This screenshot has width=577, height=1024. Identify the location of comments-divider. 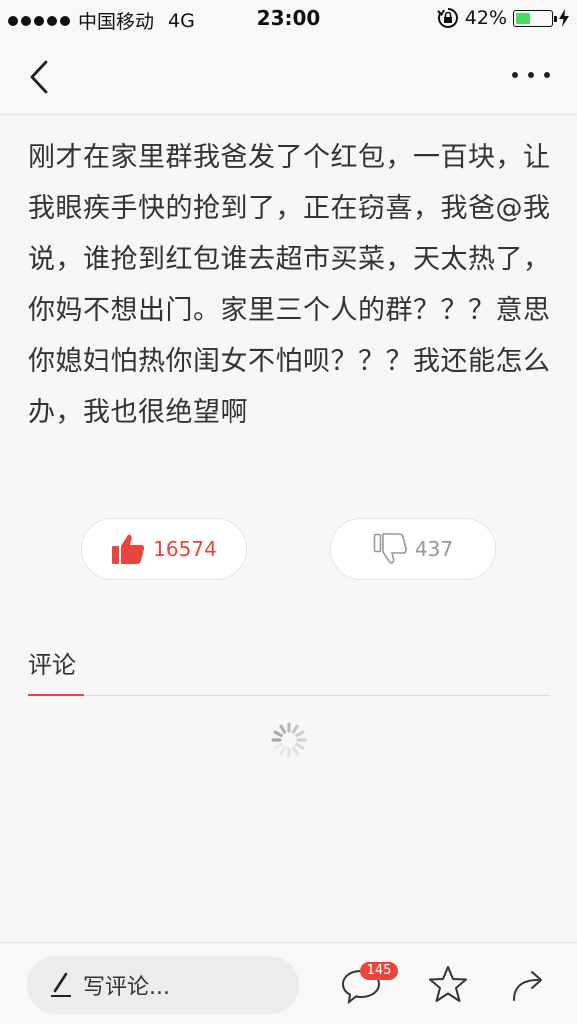
(289, 695).